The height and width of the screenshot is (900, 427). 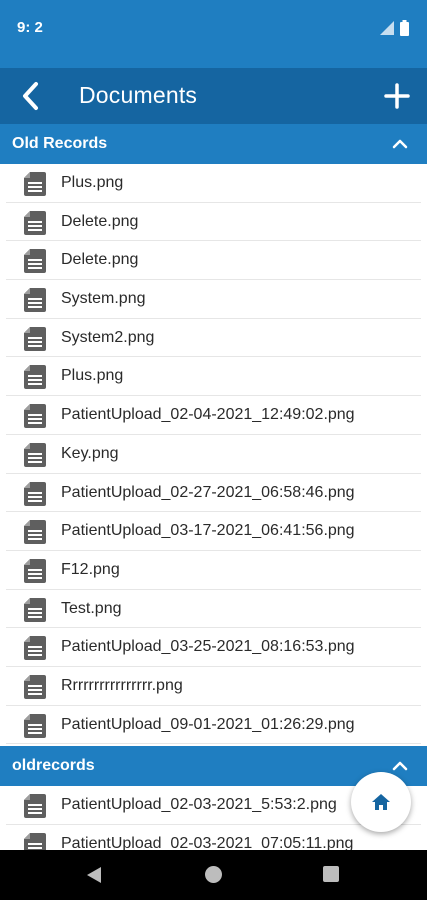 What do you see at coordinates (213, 570) in the screenshot?
I see `file-row: F12.png` at bounding box center [213, 570].